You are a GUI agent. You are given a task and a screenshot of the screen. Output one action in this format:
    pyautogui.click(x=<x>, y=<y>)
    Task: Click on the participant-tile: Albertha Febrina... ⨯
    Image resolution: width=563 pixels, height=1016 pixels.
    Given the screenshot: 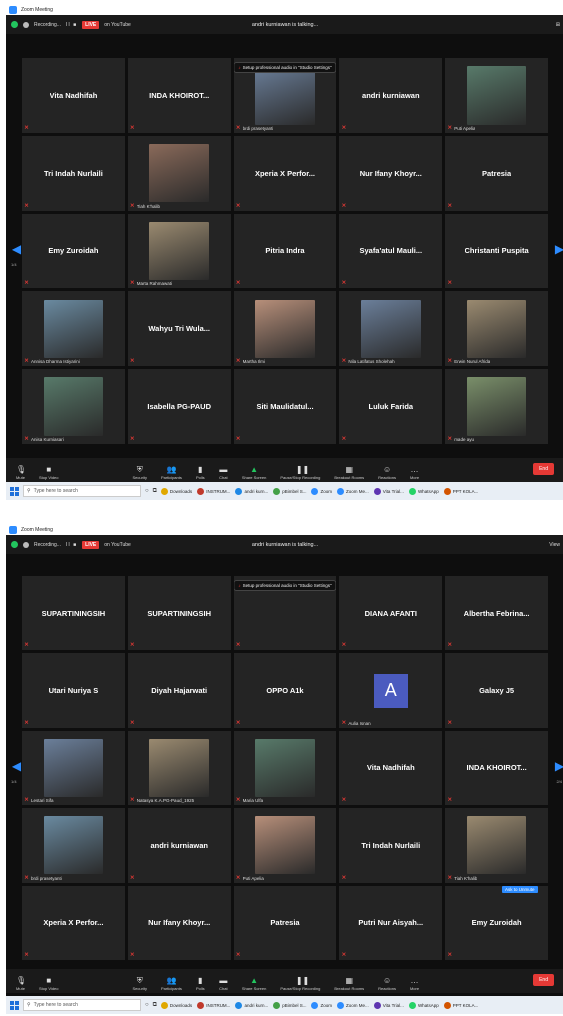 What is the action you would take?
    pyautogui.click(x=496, y=613)
    